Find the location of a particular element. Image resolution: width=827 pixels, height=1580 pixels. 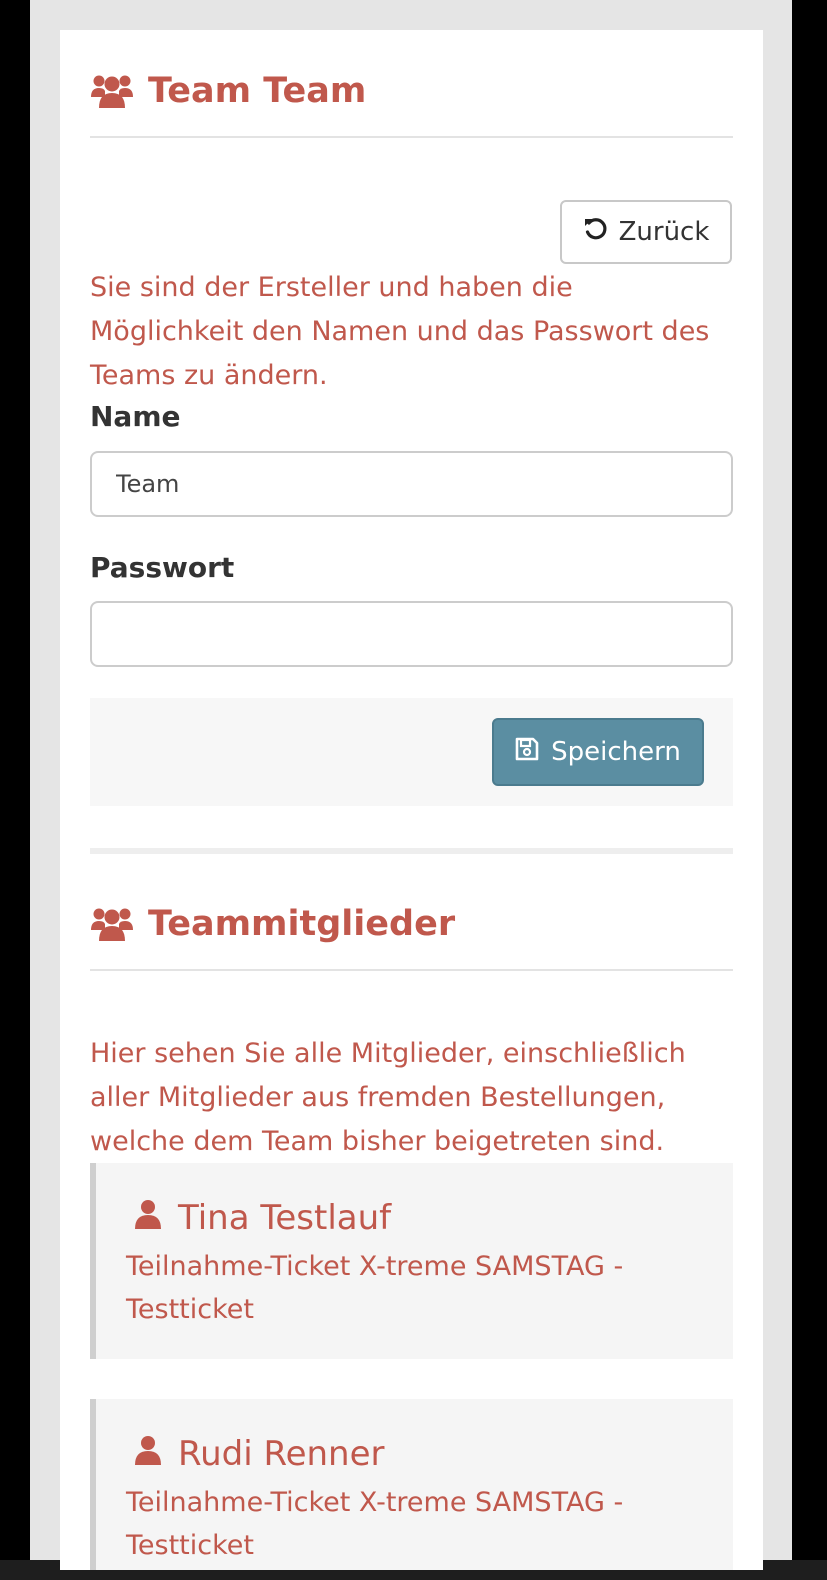

team-title: Team Team is located at coordinates (257, 91).